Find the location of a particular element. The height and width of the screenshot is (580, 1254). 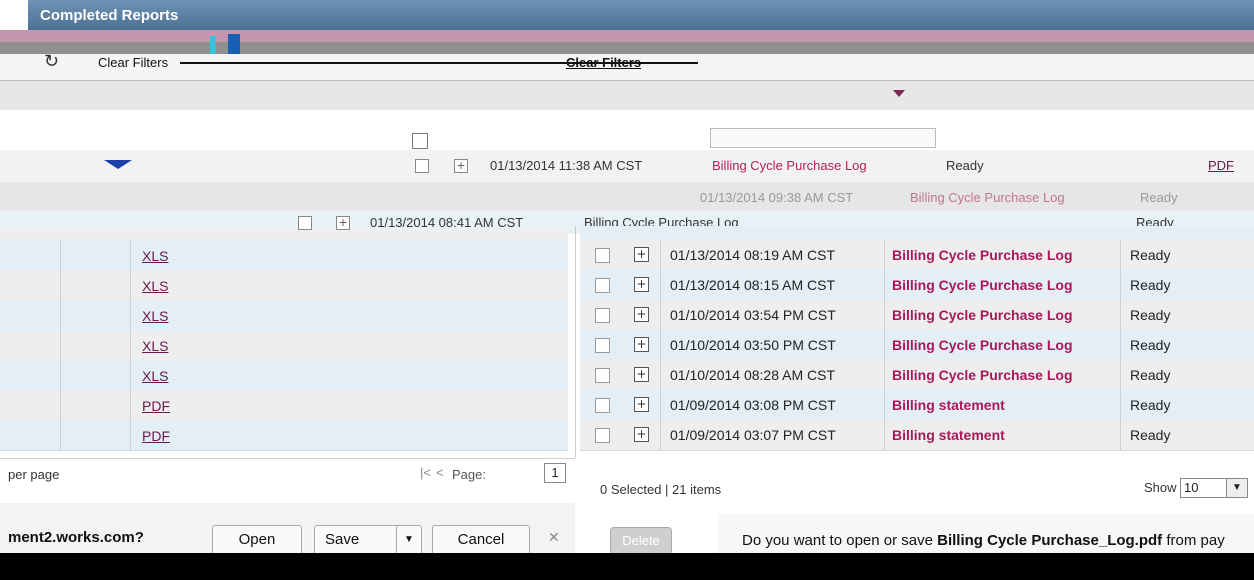

clear-filters-link: Clear Filters is located at coordinates (603, 62).